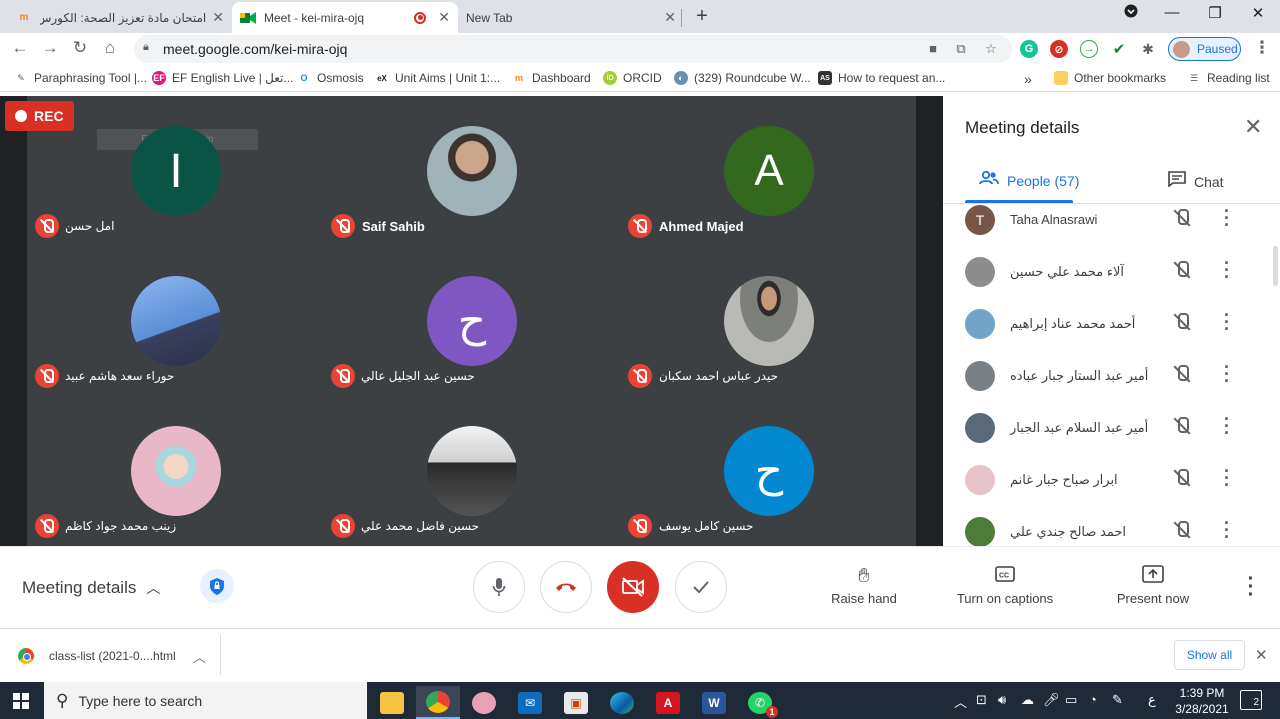  I want to click on captions-button: CC Turn on captions, so click(1005, 585).